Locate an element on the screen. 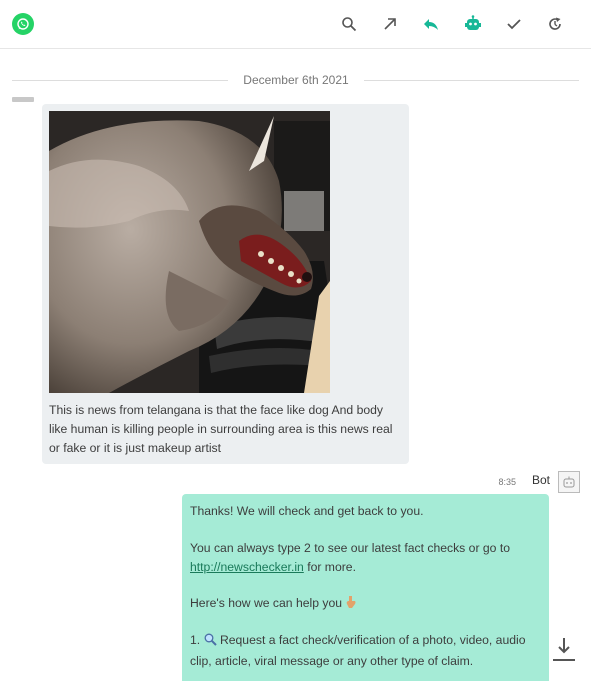 The width and height of the screenshot is (591, 681). date-label: December 6th 2021 is located at coordinates (296, 80).